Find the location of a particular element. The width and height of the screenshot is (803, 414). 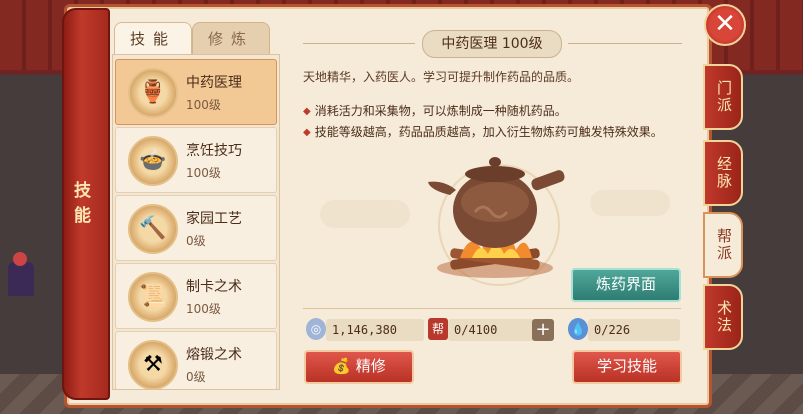

skill-item-cooking: 🍲 烹饪技巧 100级 is located at coordinates (196, 160).